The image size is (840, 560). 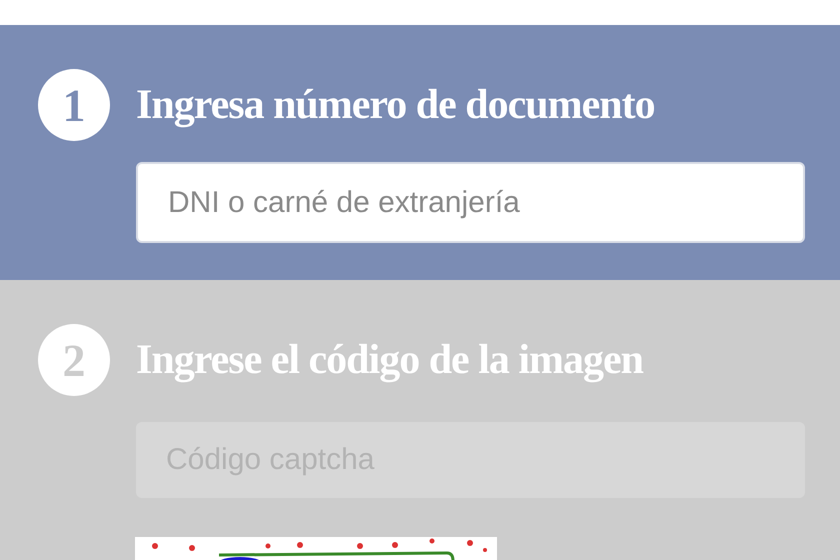 I want to click on step-title: Ingresa número de documento, so click(x=395, y=105).